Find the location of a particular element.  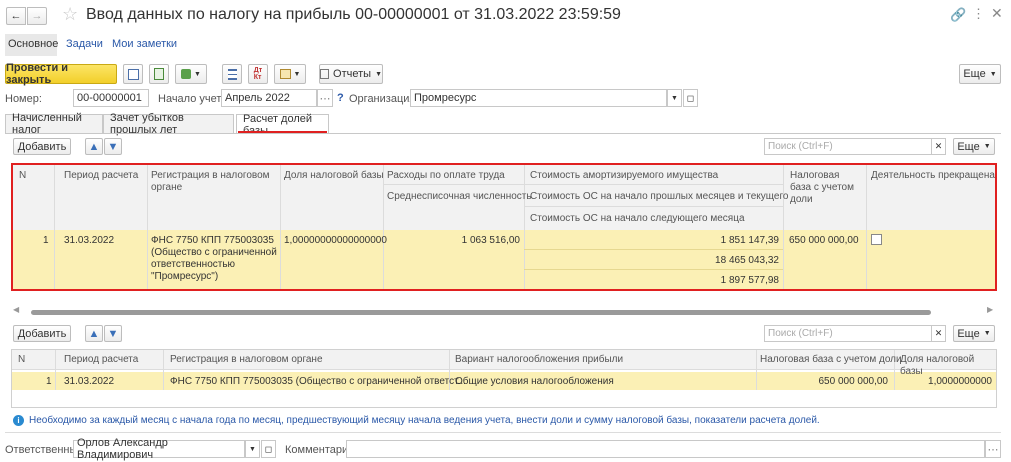

back-button: ← is located at coordinates (16, 16).